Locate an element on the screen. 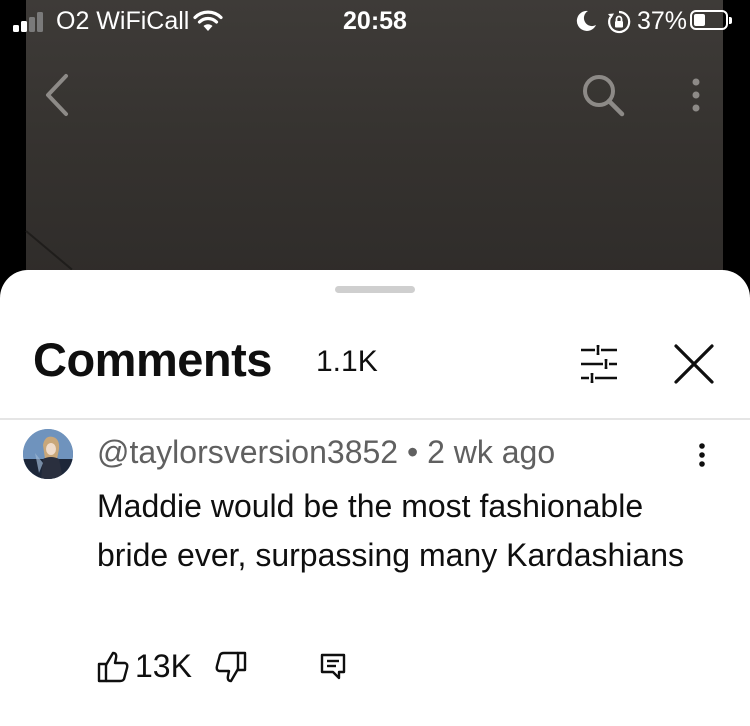  video-frame-detail is located at coordinates (49, 250).